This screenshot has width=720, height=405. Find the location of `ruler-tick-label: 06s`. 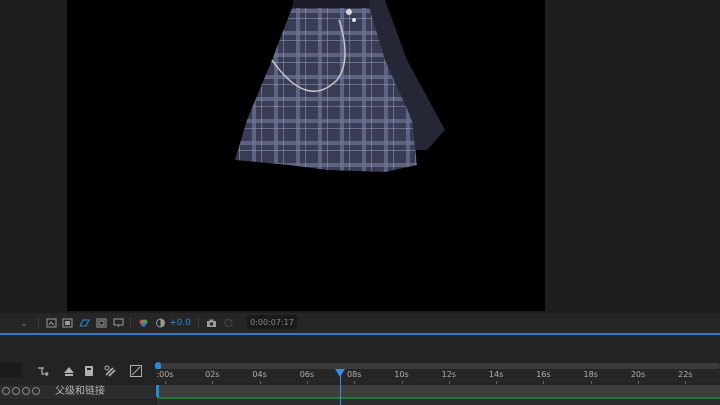

ruler-tick-label: 06s is located at coordinates (307, 374).